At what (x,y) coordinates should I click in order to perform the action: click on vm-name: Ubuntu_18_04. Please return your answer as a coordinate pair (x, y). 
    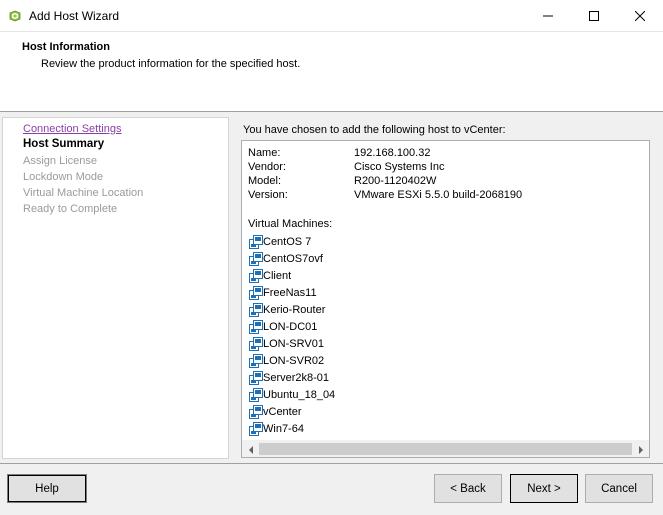
    Looking at the image, I should click on (299, 395).